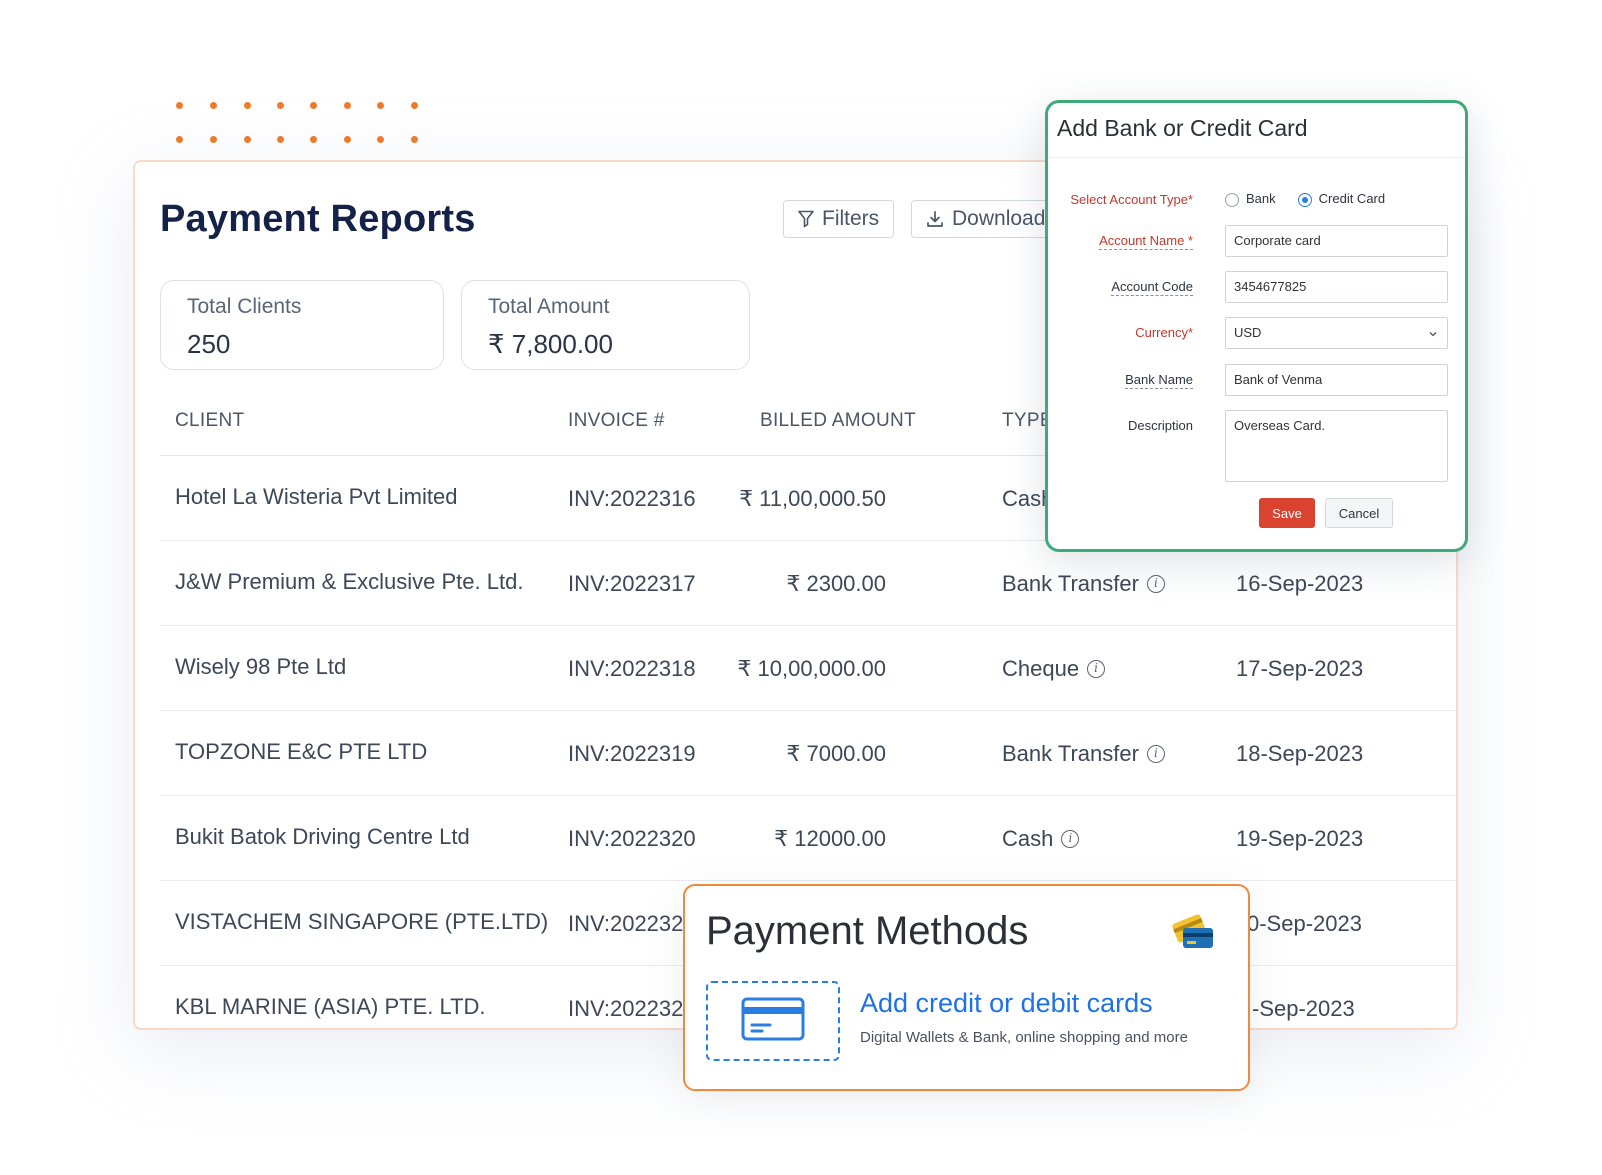  What do you see at coordinates (632, 499) in the screenshot?
I see `invoice-cell: INV:2022316` at bounding box center [632, 499].